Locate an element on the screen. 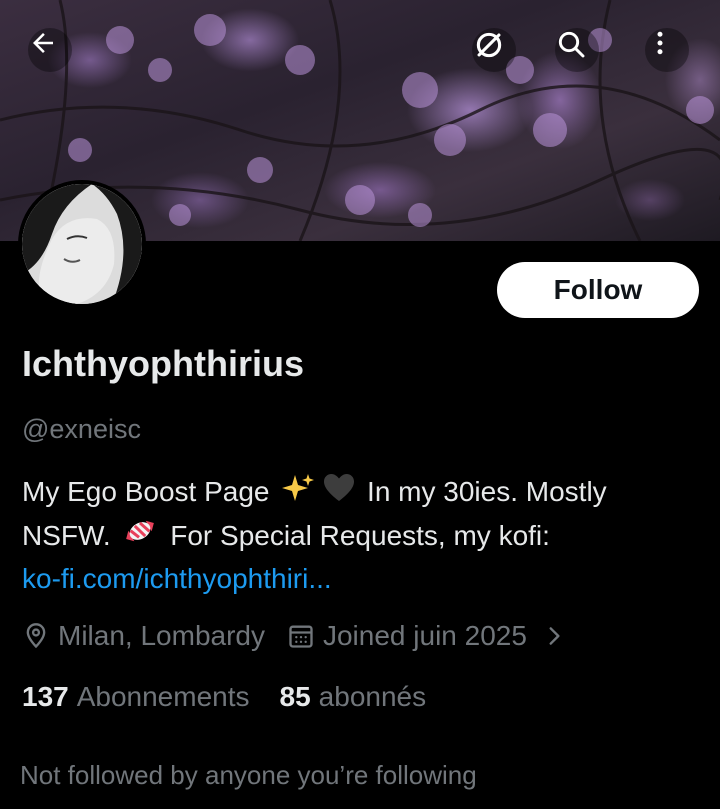 Image resolution: width=720 pixels, height=809 pixels. following-link: 137 Abonnements is located at coordinates (136, 697).